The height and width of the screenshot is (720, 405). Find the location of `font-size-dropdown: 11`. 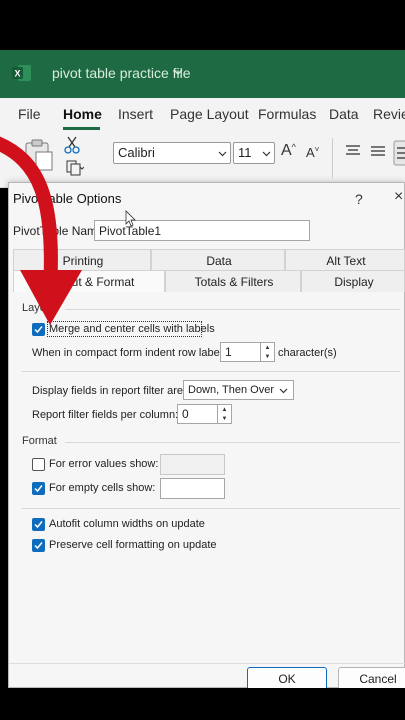

font-size-dropdown: 11 is located at coordinates (254, 153).